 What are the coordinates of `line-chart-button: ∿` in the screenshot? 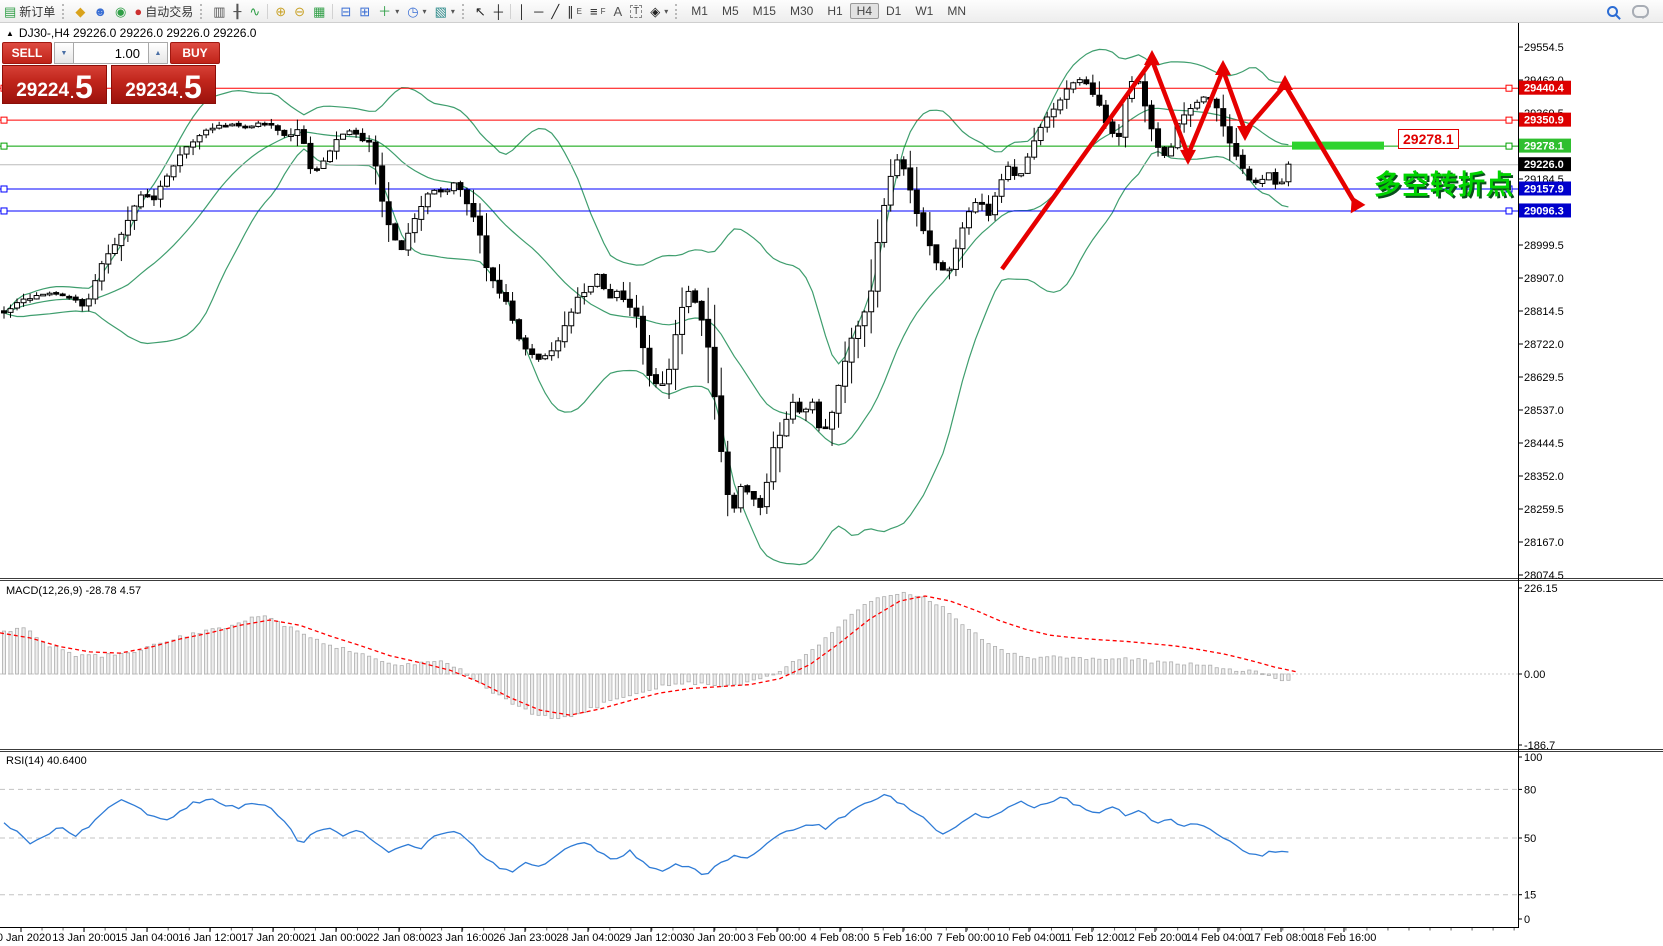 It's located at (254, 11).